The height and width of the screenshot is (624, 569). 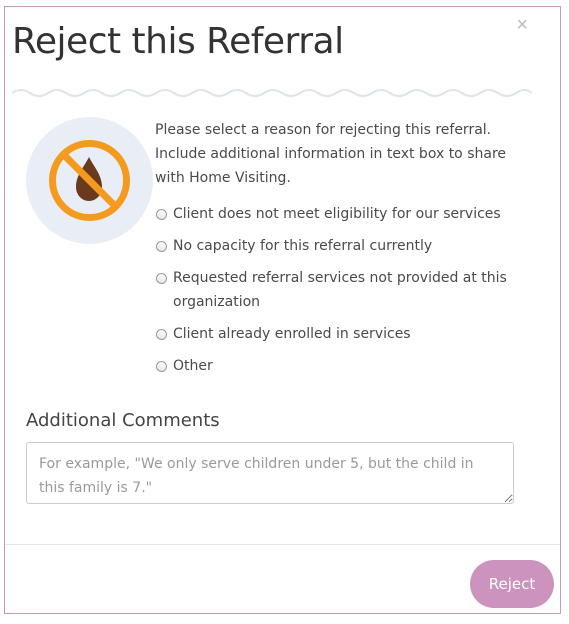 I want to click on close-icon: ×, so click(x=522, y=25).